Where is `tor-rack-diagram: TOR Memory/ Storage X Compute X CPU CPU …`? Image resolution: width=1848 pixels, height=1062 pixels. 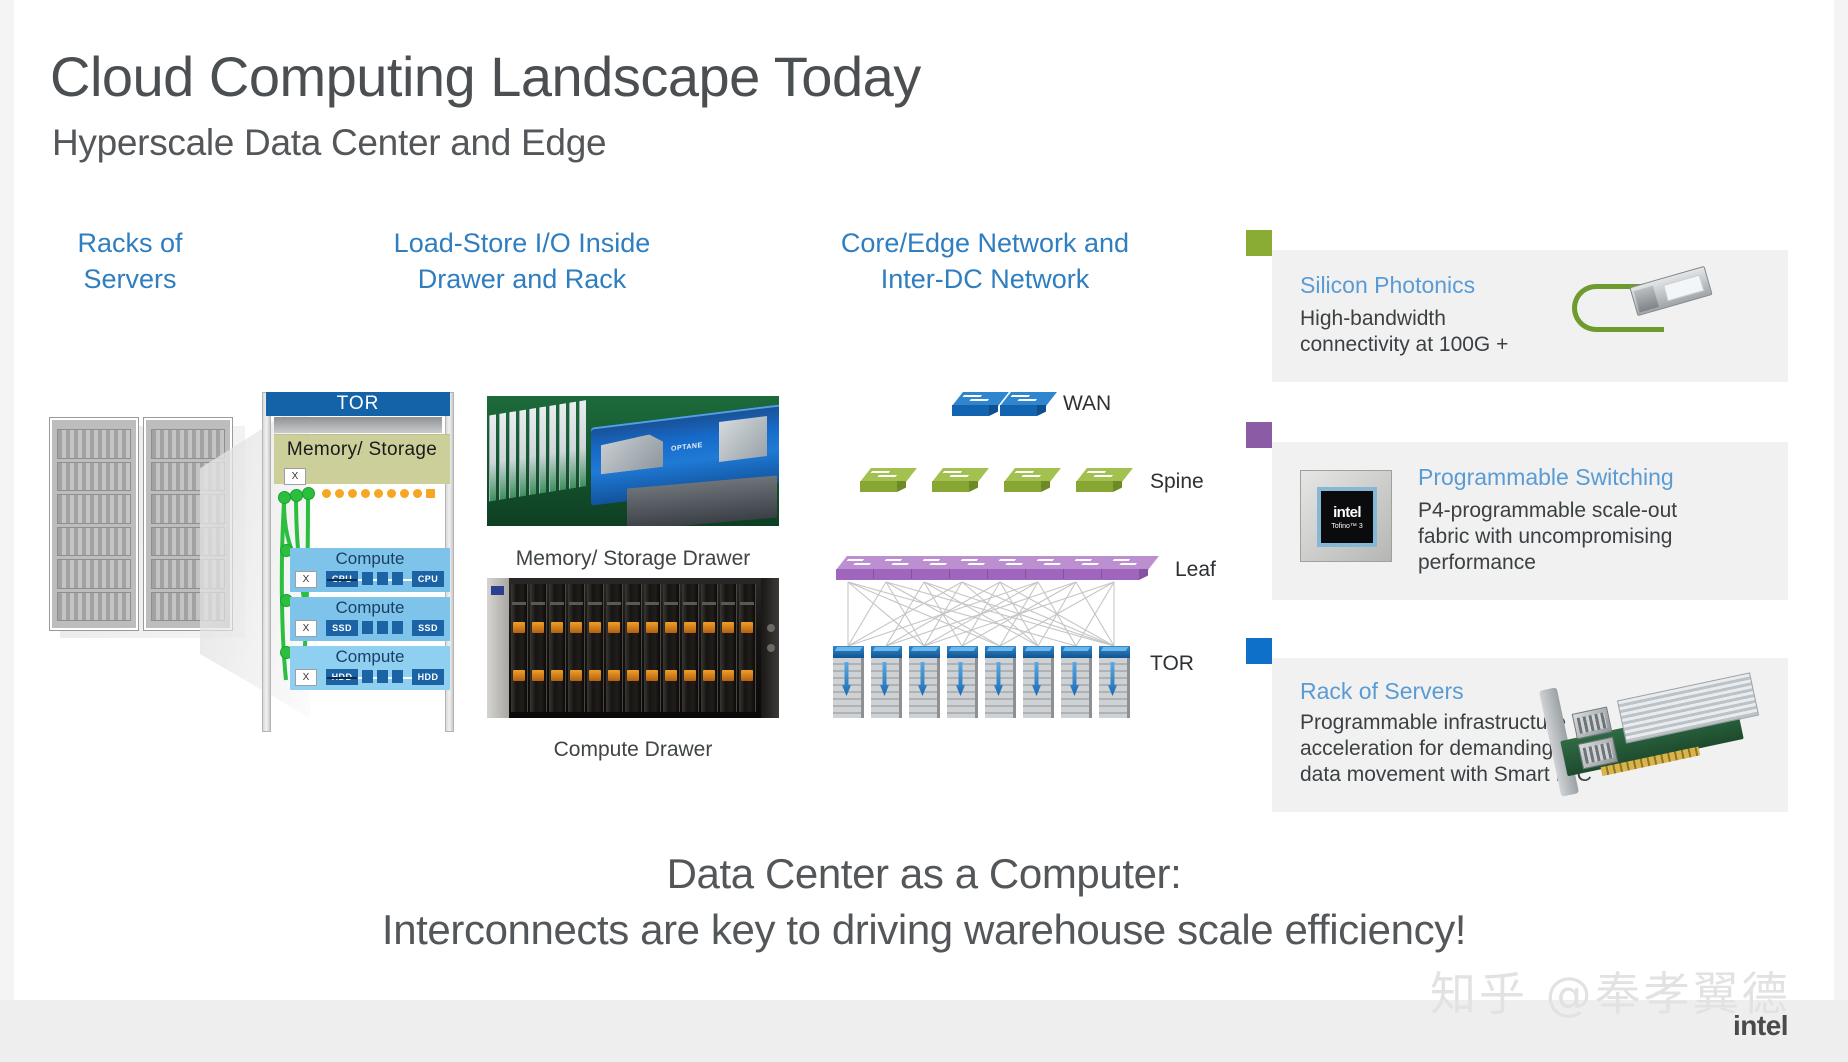 tor-rack-diagram: TOR Memory/ Storage X Compute X CPU CPU … is located at coordinates (358, 562).